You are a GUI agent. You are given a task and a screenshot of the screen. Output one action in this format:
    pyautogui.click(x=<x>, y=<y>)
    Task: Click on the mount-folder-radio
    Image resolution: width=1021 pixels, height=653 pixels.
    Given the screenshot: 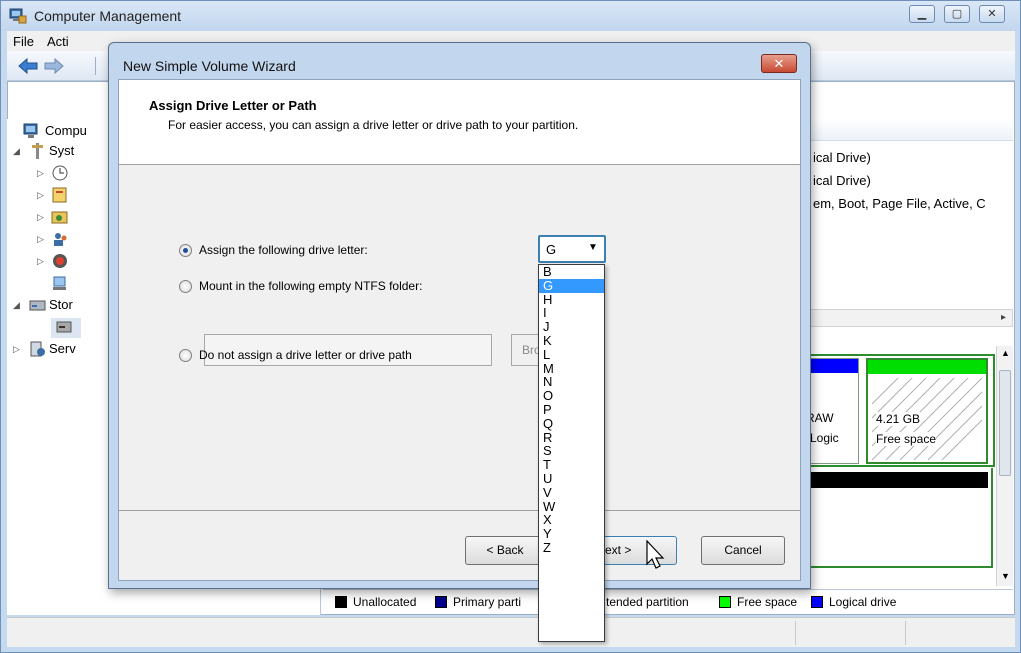 What is the action you would take?
    pyautogui.click(x=185, y=286)
    